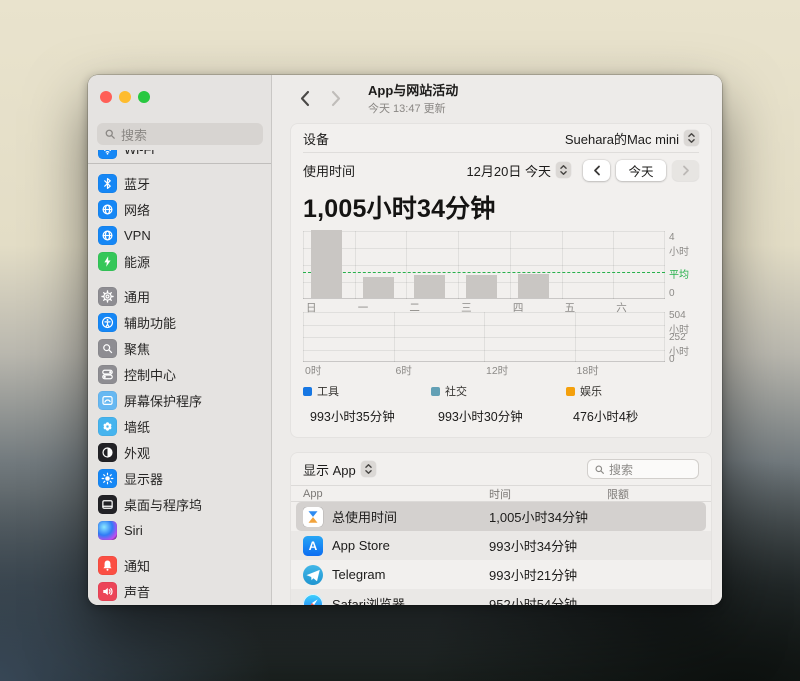  I want to click on app-time: 993小时21分钟, so click(533, 575).